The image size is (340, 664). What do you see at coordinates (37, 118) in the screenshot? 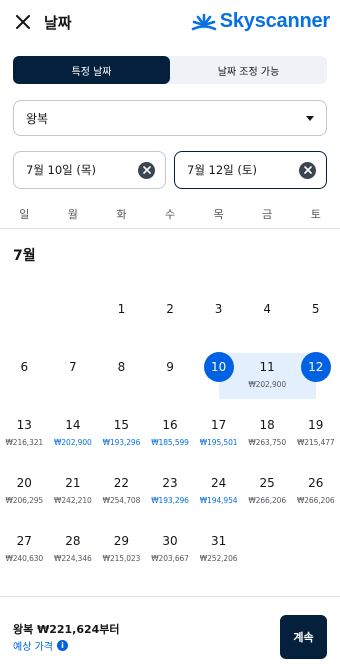
I see `trip-type-value: 왕복` at bounding box center [37, 118].